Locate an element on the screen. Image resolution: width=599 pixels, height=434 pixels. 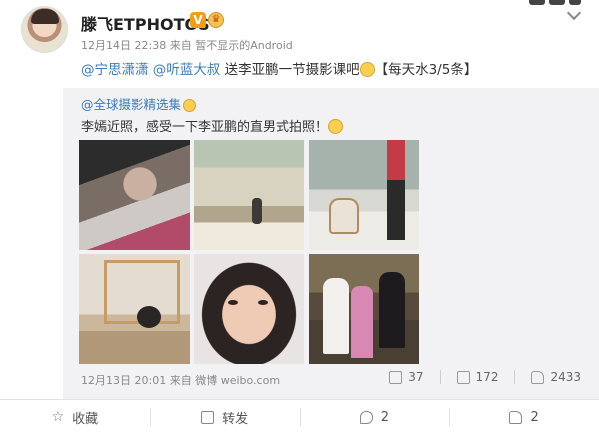
quoted-time: 12月13日 20:01 is located at coordinates (123, 380).